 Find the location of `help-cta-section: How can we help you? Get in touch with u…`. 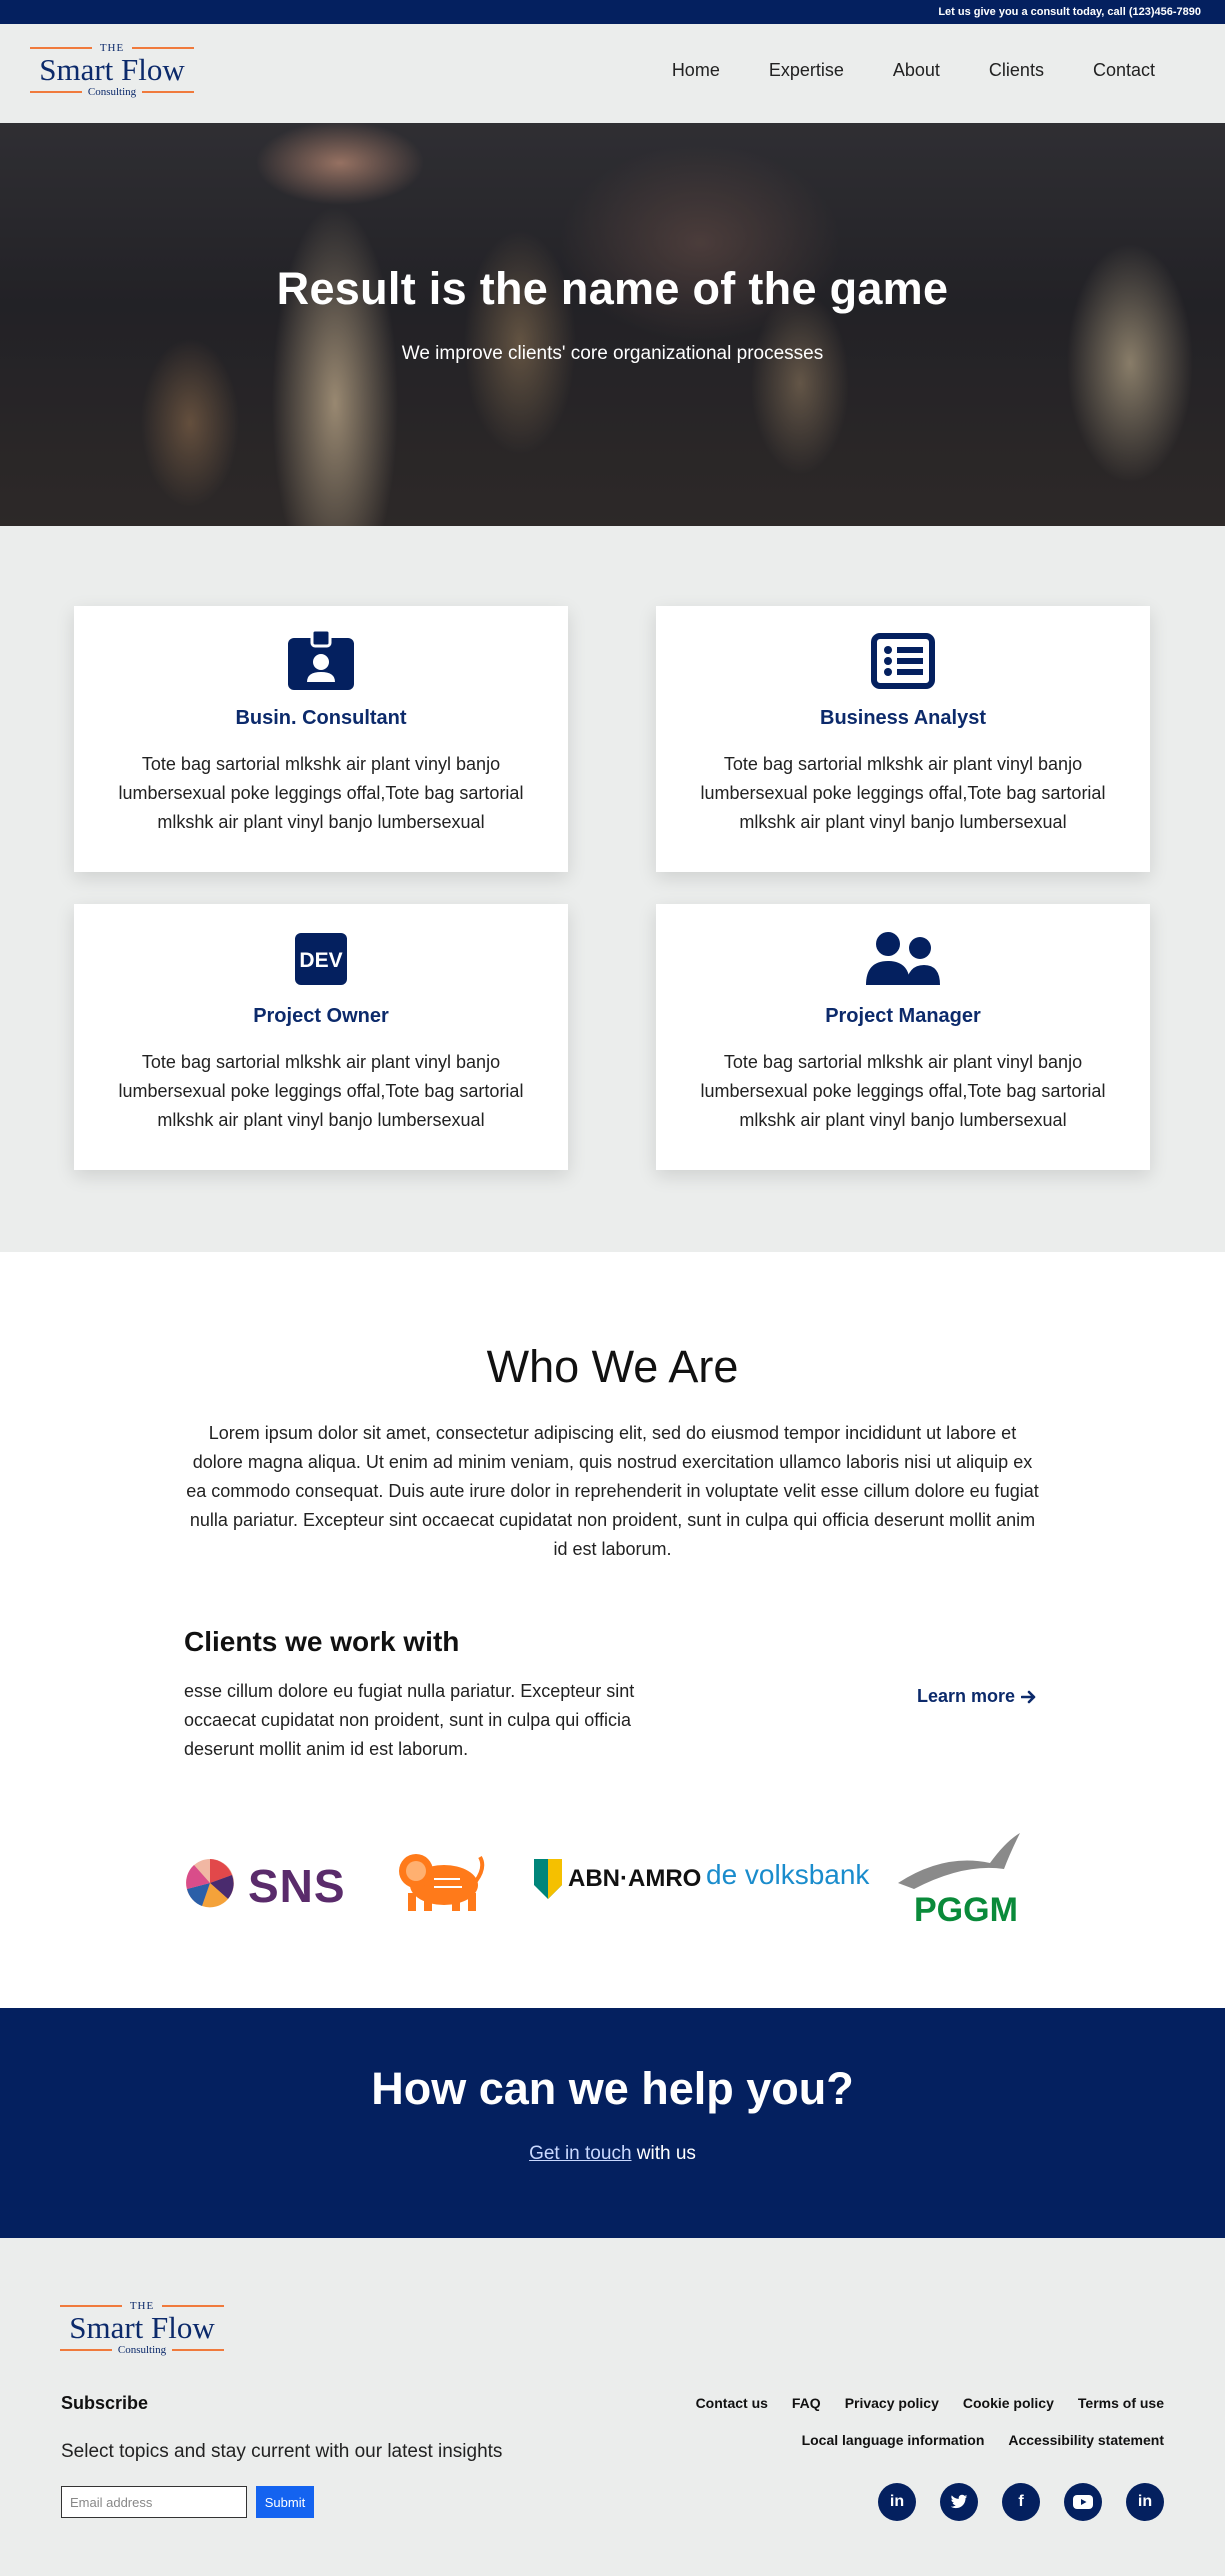

help-cta-section: How can we help you? Get in touch with u… is located at coordinates (612, 2123).